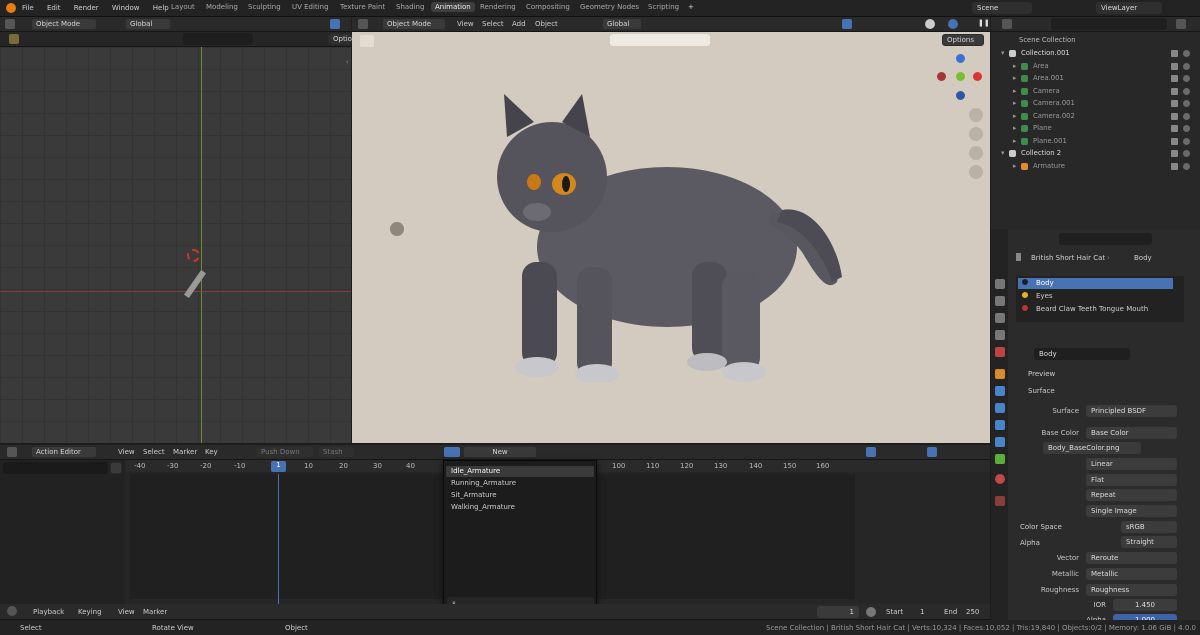 The image size is (1200, 635). What do you see at coordinates (976, 134) in the screenshot?
I see `pan-icon` at bounding box center [976, 134].